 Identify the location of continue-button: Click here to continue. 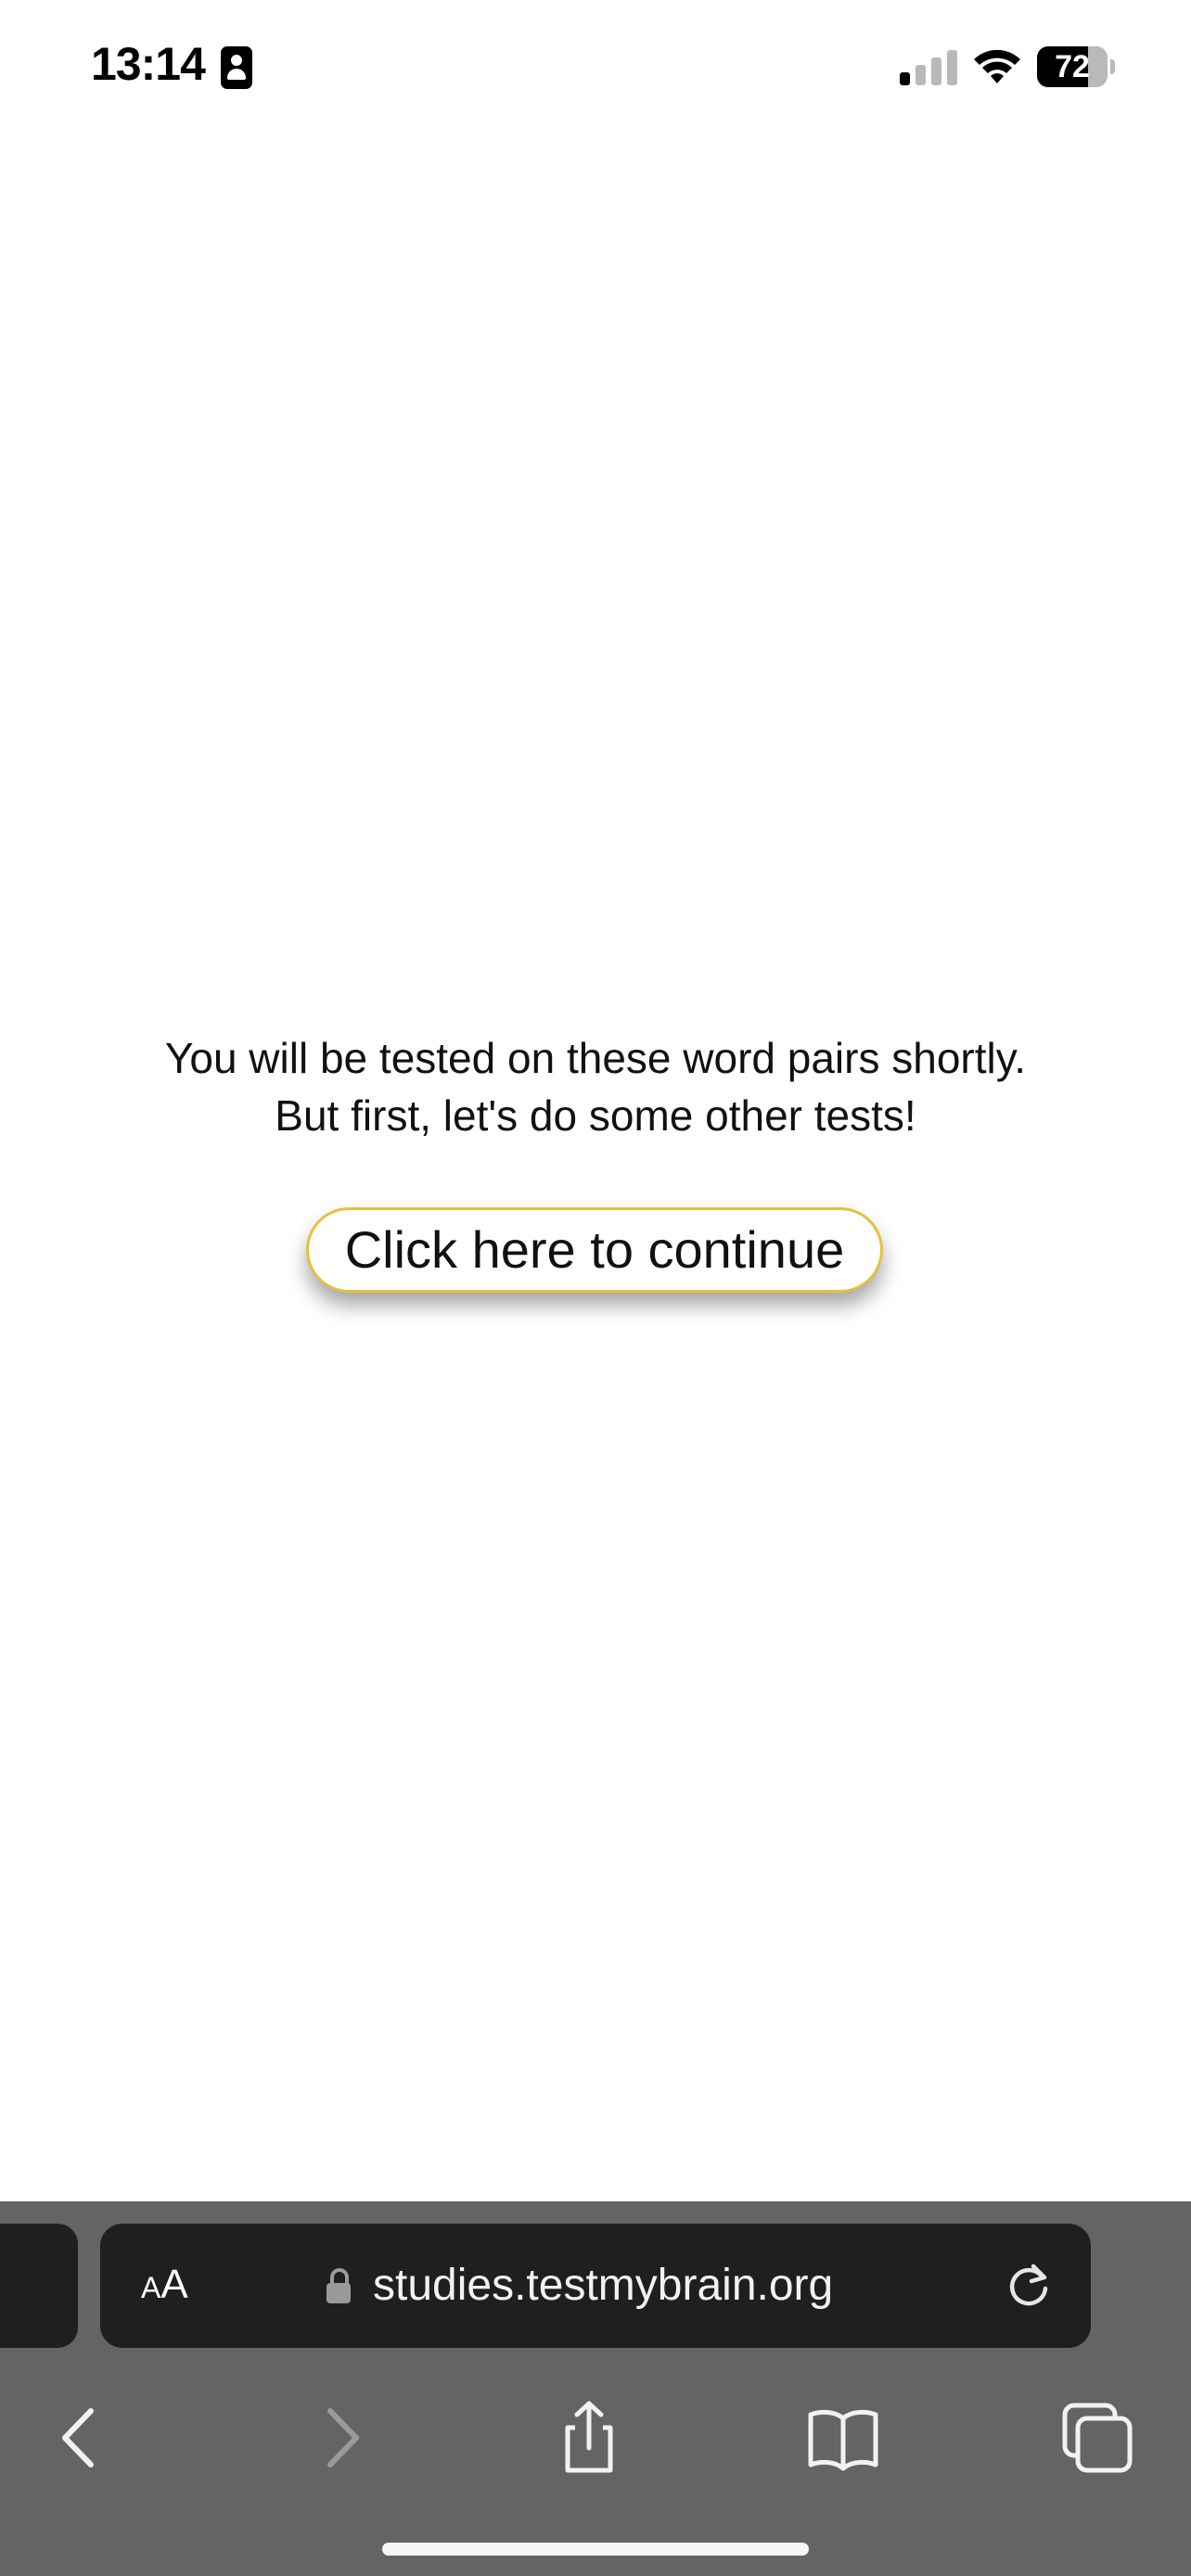
(594, 1250).